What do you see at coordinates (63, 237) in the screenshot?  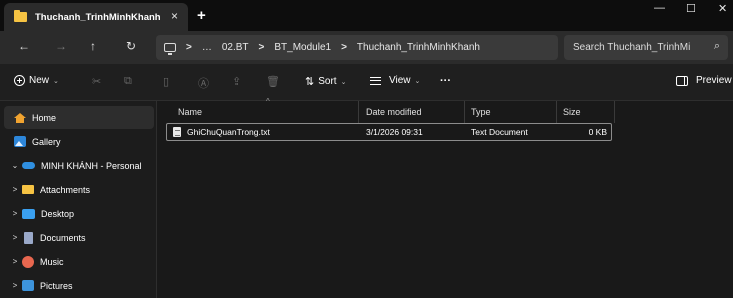 I see `sidebar-item-label: Documents` at bounding box center [63, 237].